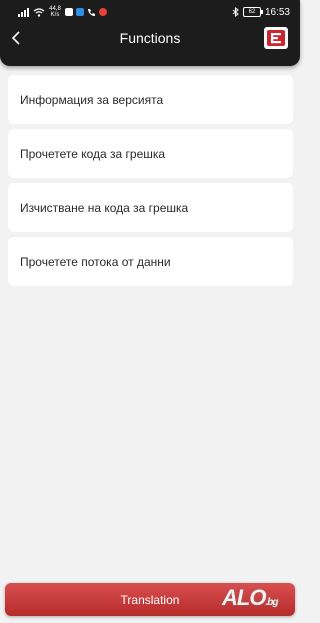  I want to click on chevron-left-icon, so click(15, 38).